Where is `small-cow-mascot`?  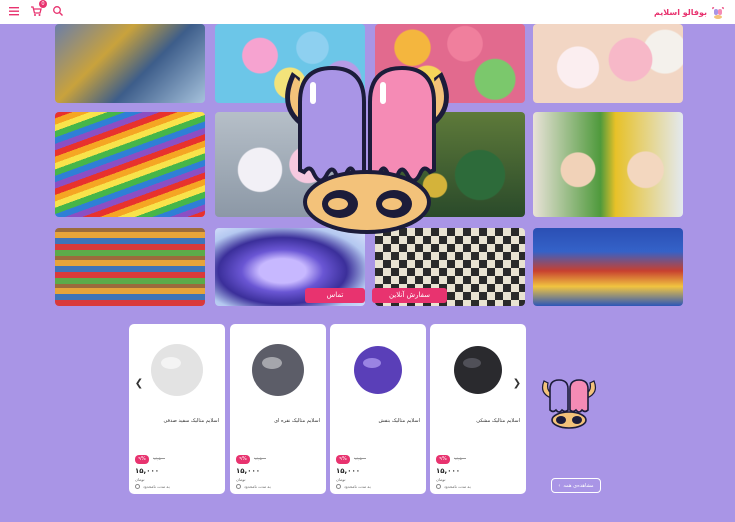
small-cow-mascot is located at coordinates (569, 402).